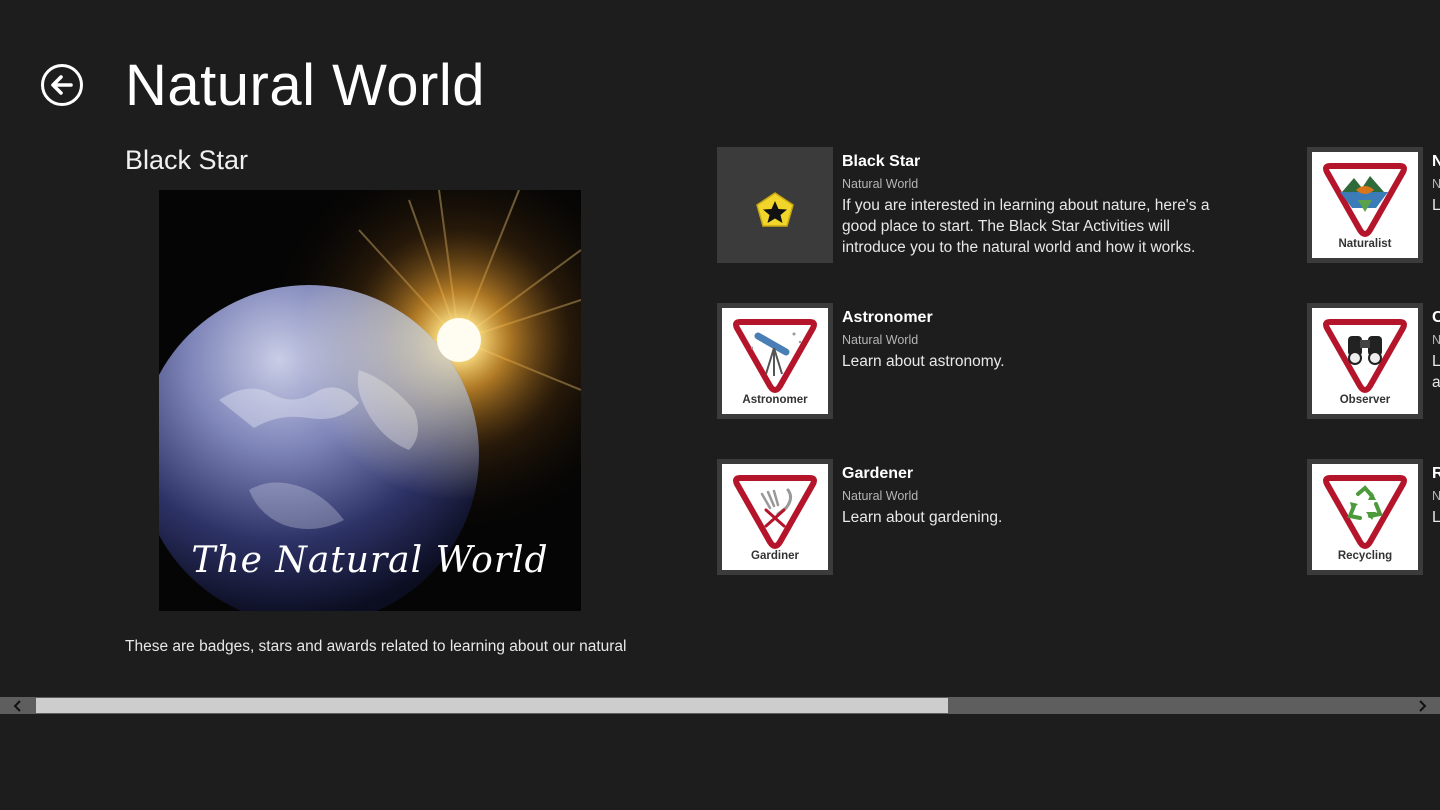  What do you see at coordinates (1436, 473) in the screenshot?
I see `item-title: R` at bounding box center [1436, 473].